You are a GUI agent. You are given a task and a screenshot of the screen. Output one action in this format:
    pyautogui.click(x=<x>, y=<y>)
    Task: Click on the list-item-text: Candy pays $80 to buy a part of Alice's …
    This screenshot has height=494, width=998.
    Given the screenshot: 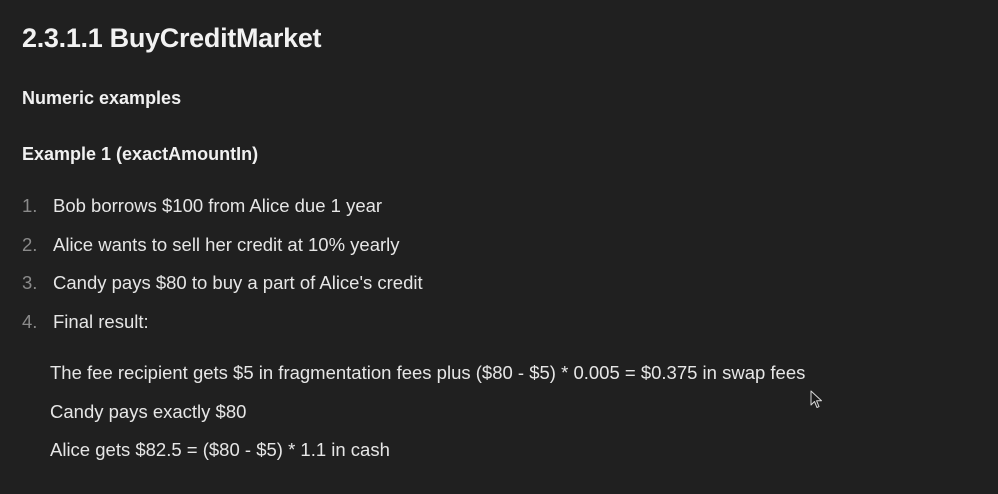 What is the action you would take?
    pyautogui.click(x=238, y=282)
    